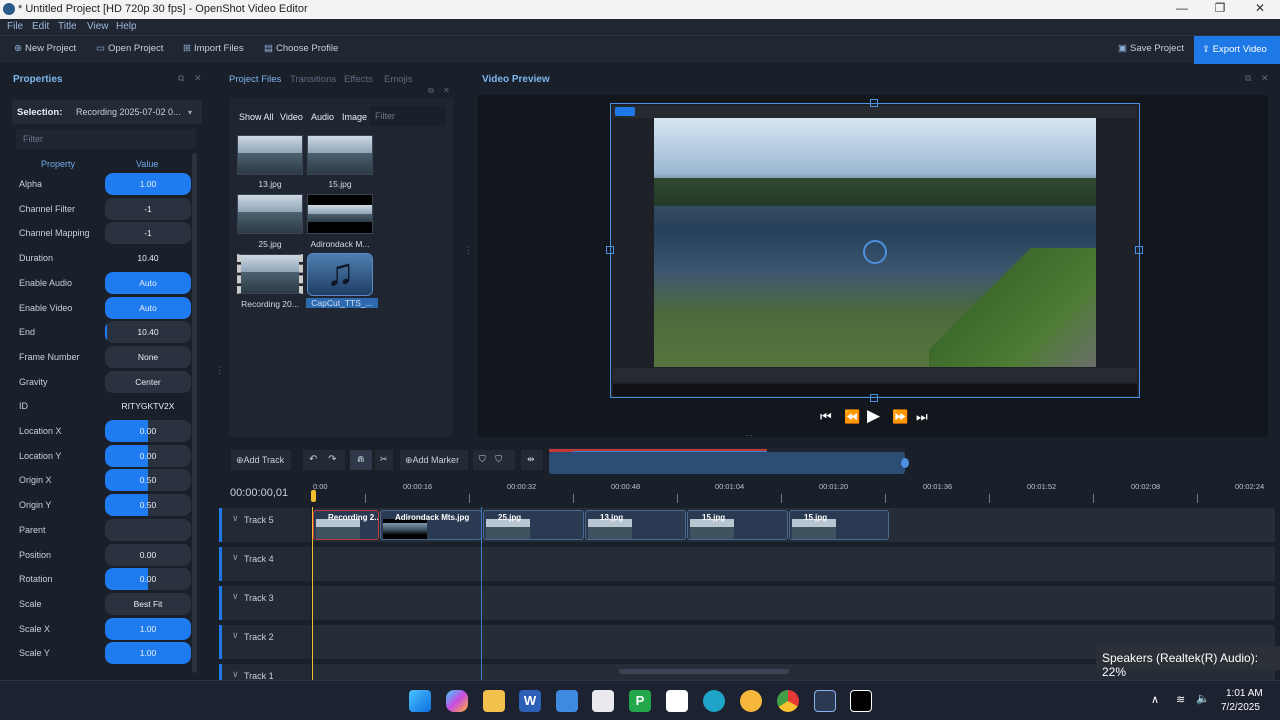 Image resolution: width=1280 pixels, height=720 pixels. I want to click on publisher-icon: P, so click(640, 701).